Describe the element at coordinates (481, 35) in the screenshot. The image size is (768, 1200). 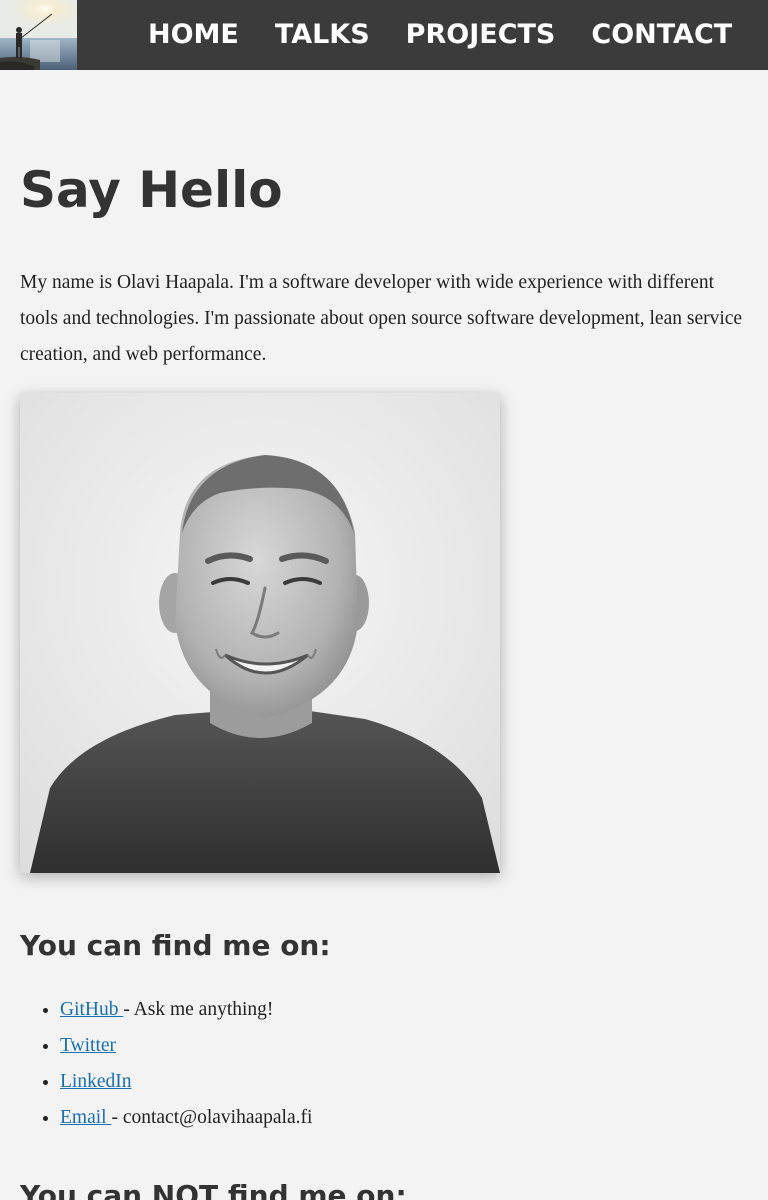
I see `nav-projects: PROJECTS` at that location.